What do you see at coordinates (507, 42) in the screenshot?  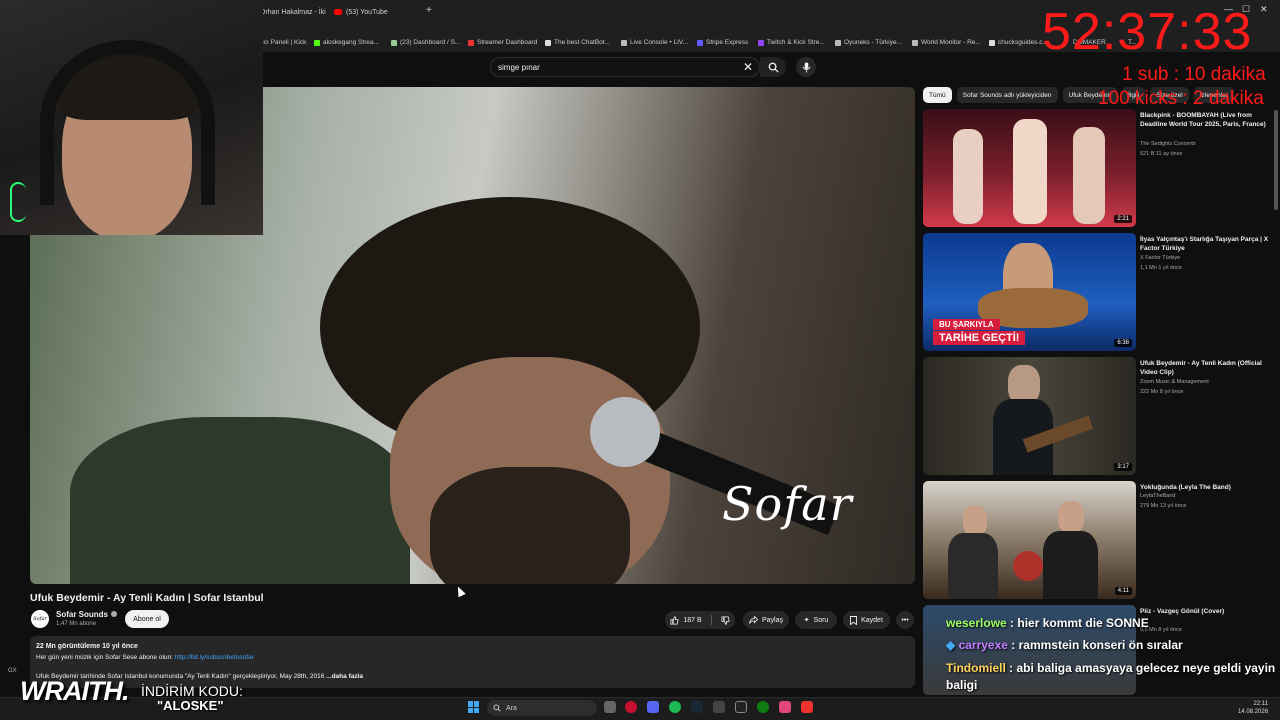 I see `bookmark-label: Streamer Dashboard` at bounding box center [507, 42].